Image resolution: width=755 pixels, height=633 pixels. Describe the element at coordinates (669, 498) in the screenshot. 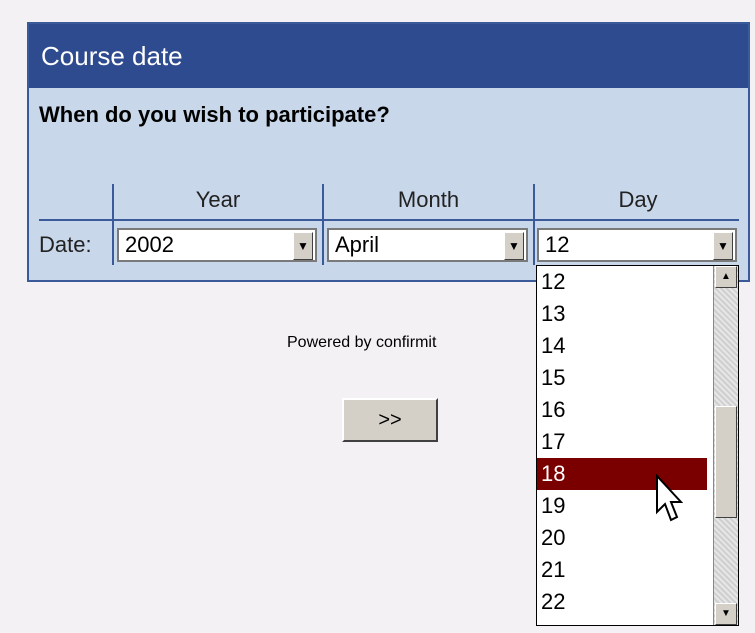

I see `mouse-cursor-icon` at that location.